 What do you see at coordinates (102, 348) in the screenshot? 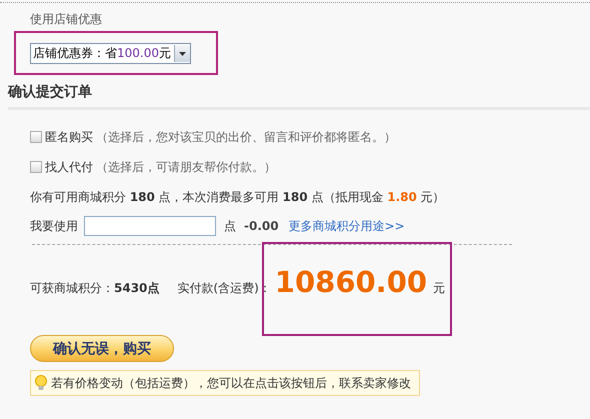
I see `confirm-purchase-button: 确认无误，购买` at bounding box center [102, 348].